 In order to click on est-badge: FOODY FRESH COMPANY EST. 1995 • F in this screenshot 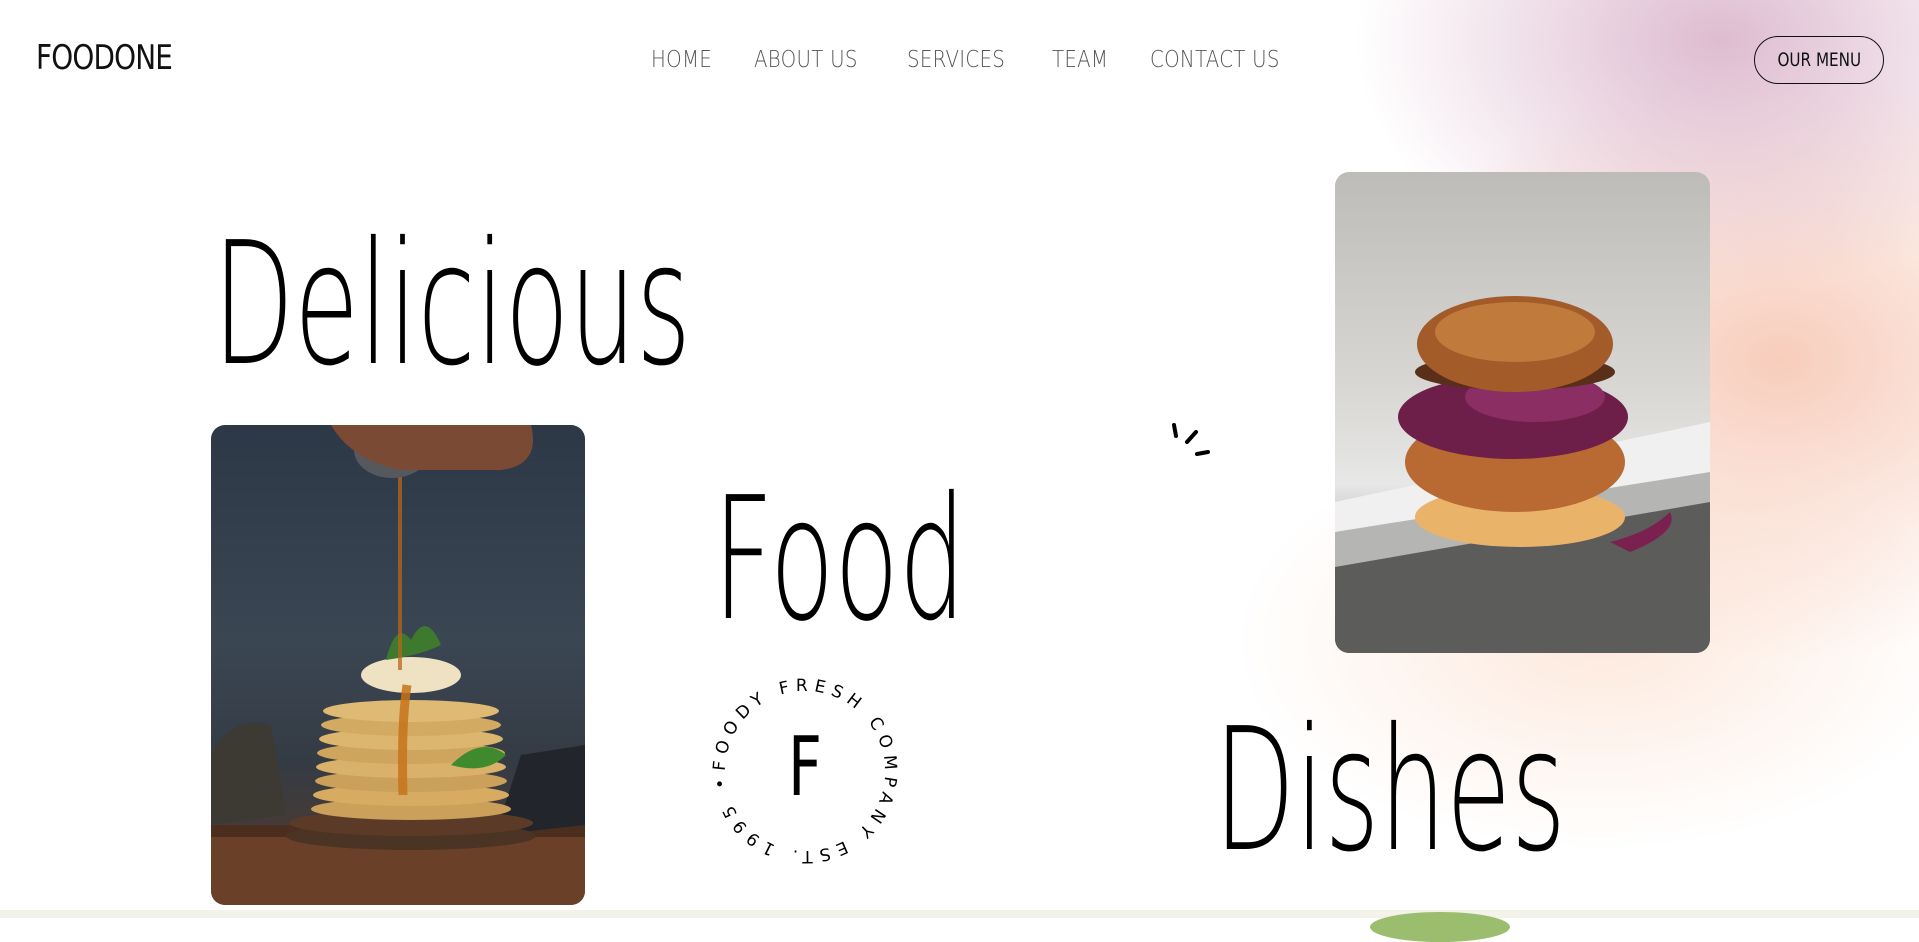, I will do `click(802, 771)`.